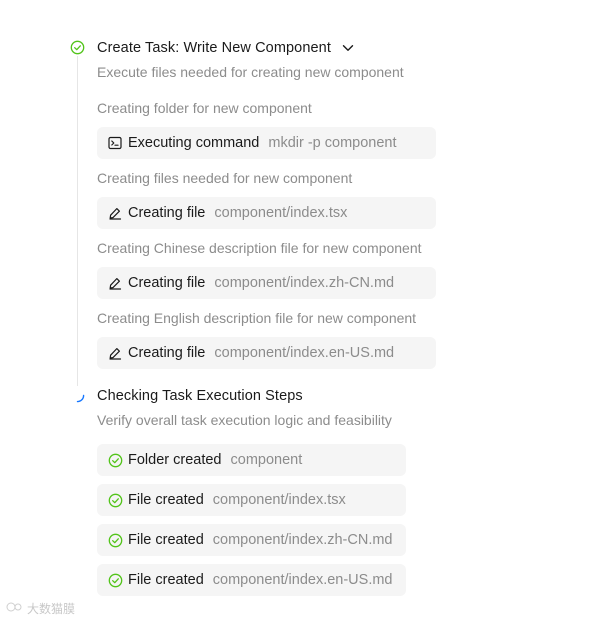  I want to click on file-chip: Creating file component/index.zh-CN.md, so click(266, 283).